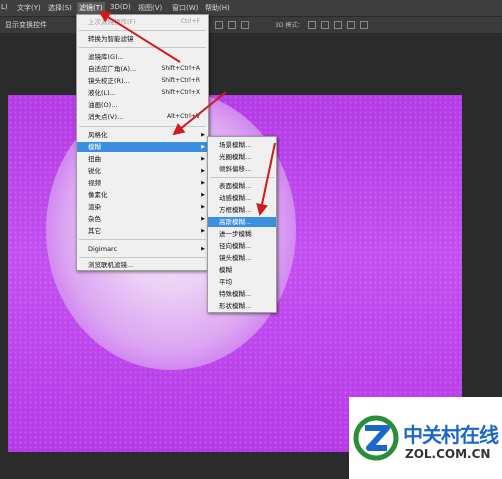 The image size is (502, 479). Describe the element at coordinates (120, 7) in the screenshot. I see `menu-3d: 3D(D)` at that location.